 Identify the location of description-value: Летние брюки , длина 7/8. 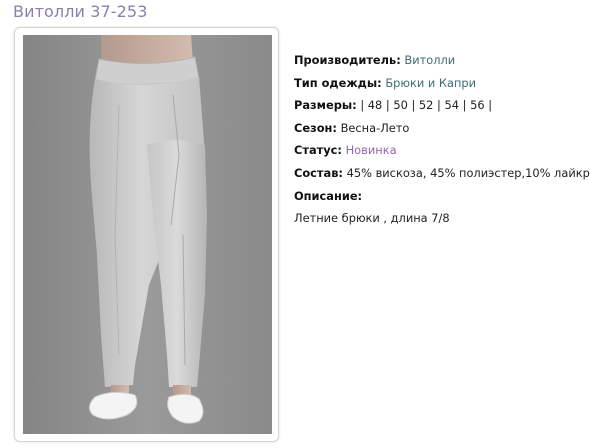
(372, 218).